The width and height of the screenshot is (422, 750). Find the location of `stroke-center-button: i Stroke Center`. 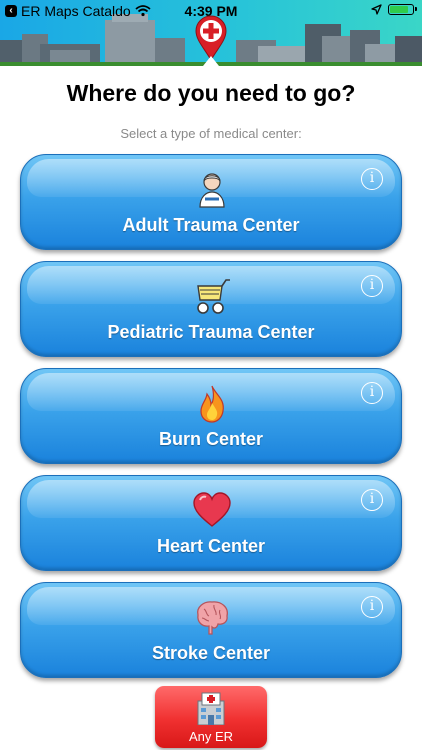

stroke-center-button: i Stroke Center is located at coordinates (211, 630).